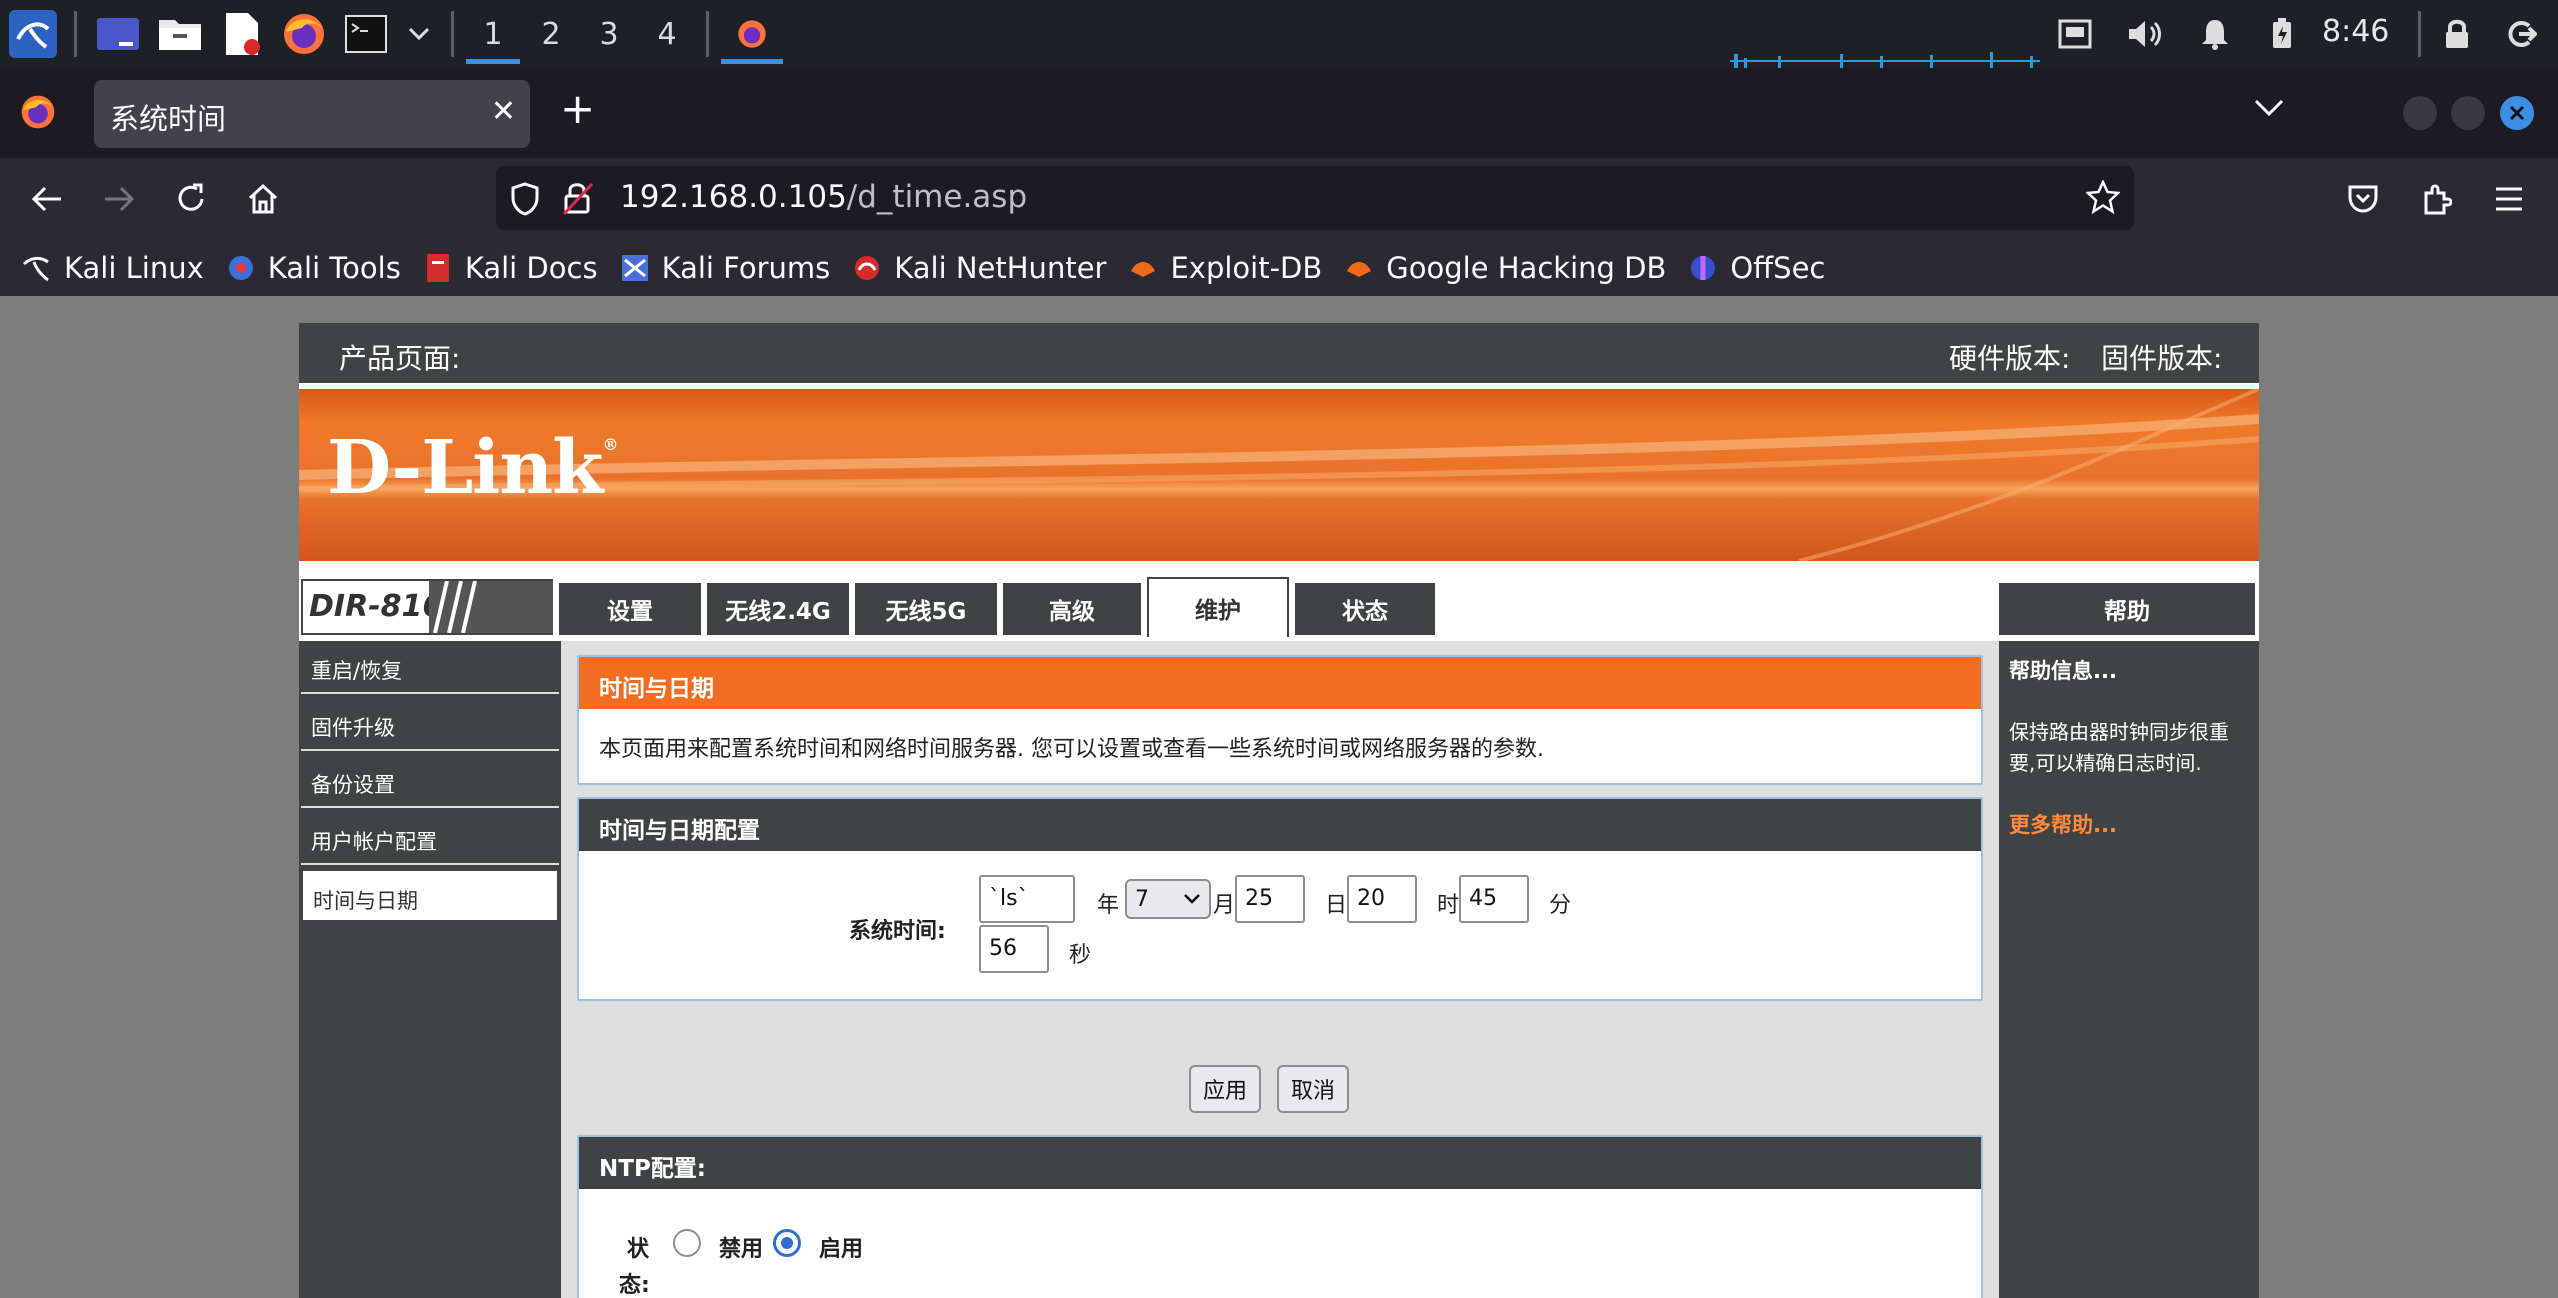 The image size is (2558, 1298). I want to click on month-value: 7, so click(1142, 899).